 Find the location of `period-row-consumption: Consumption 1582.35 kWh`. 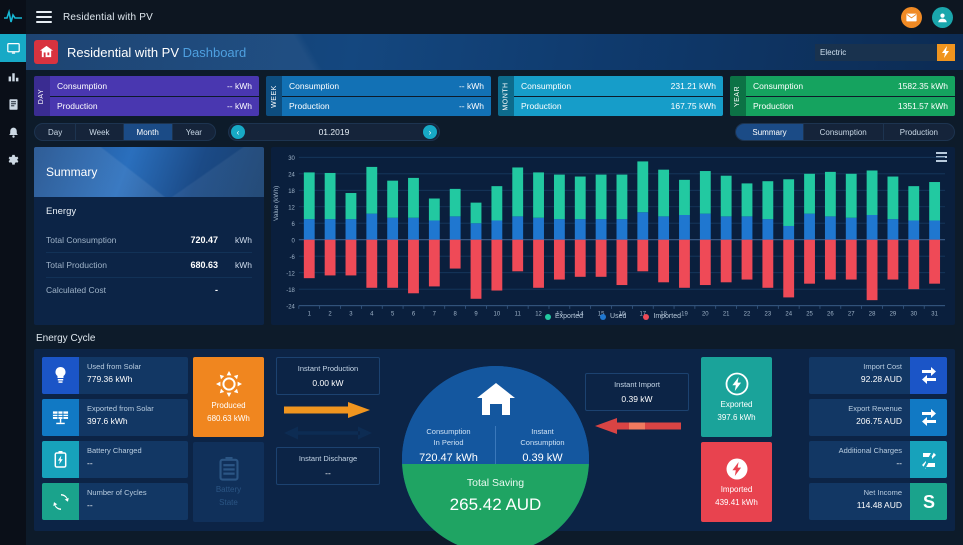

period-row-consumption: Consumption 1582.35 kWh is located at coordinates (850, 86).